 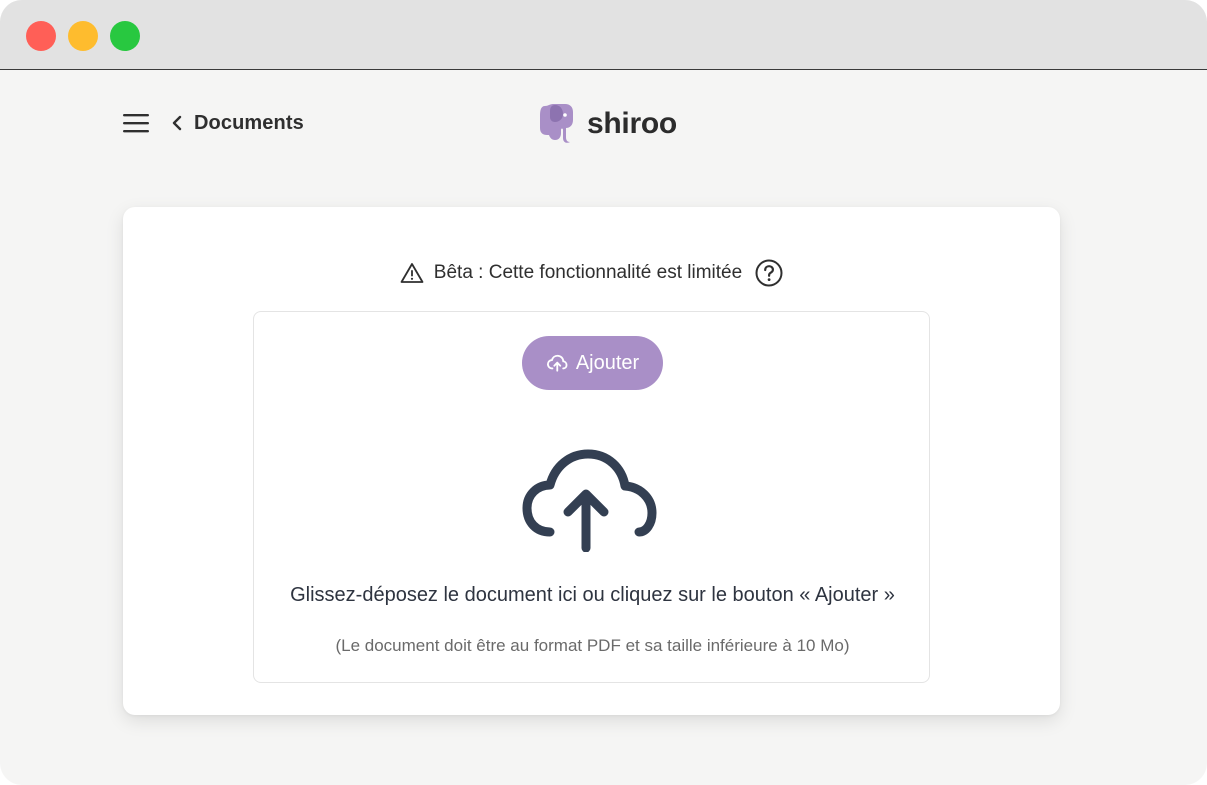 What do you see at coordinates (588, 272) in the screenshot?
I see `beta-notice-text: Bêta : Cette fonctionnalité est limitée` at bounding box center [588, 272].